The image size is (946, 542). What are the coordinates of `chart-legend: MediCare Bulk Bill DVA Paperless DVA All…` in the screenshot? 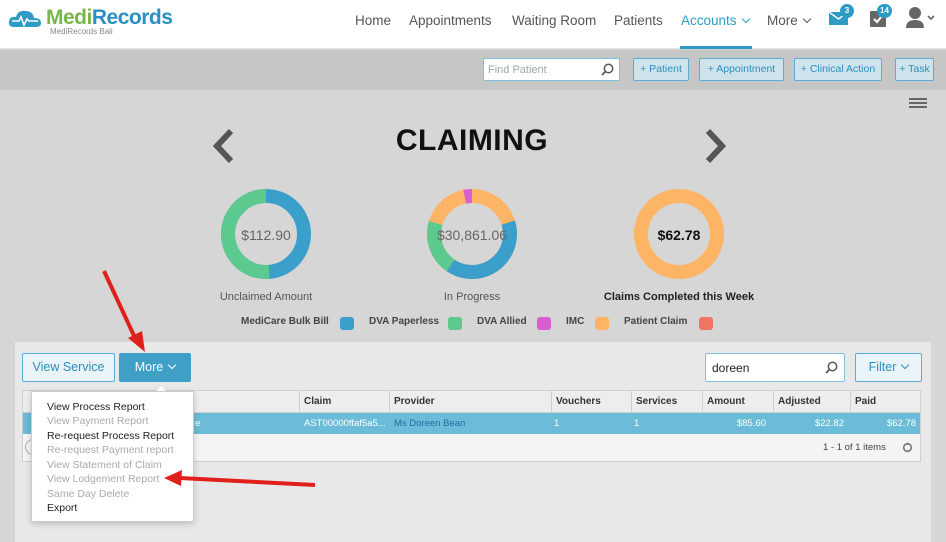 It's located at (473, 324).